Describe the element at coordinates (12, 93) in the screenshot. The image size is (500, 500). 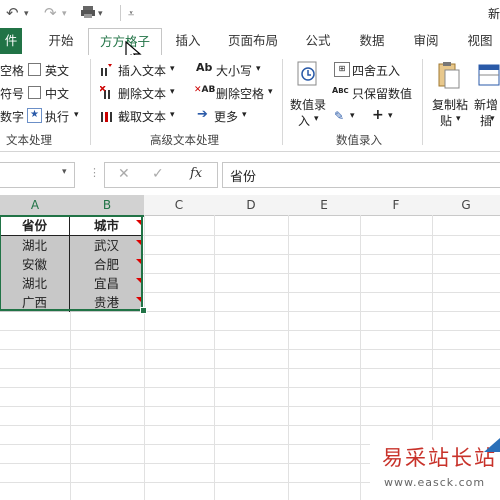
I see `symbol-button: 符号` at that location.